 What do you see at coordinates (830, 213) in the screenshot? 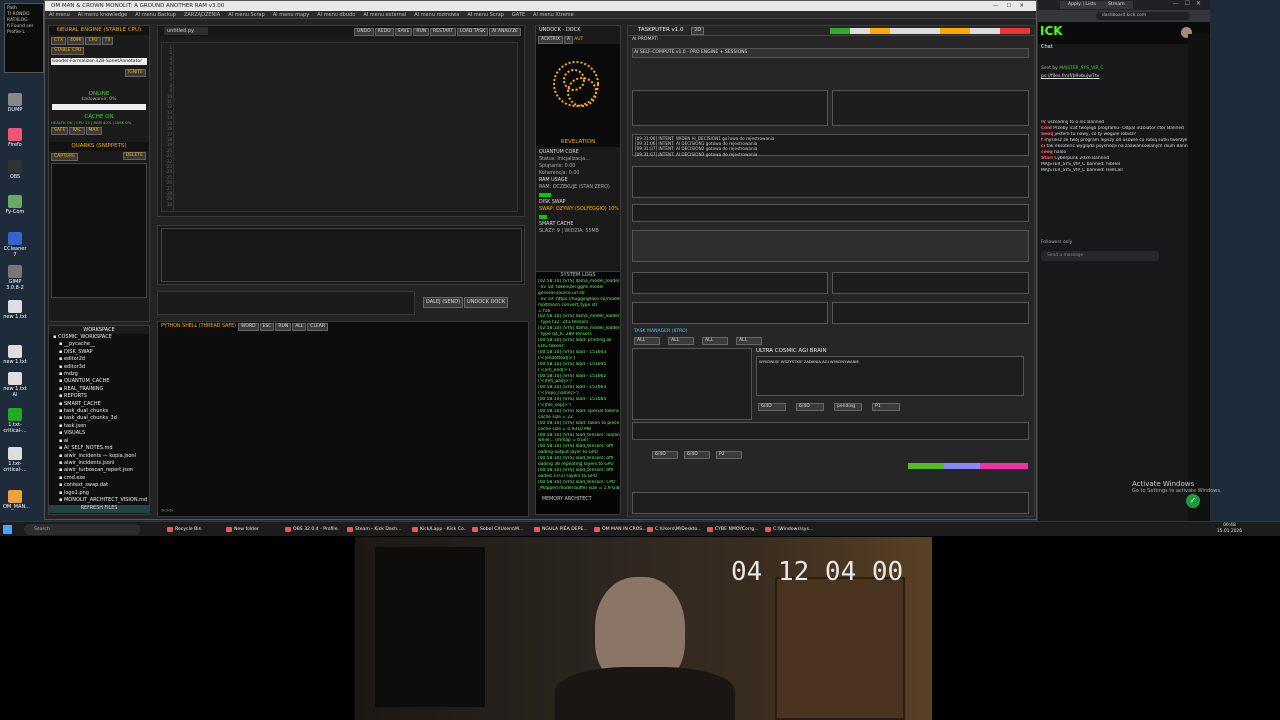
I see `quantum-box` at bounding box center [830, 213].